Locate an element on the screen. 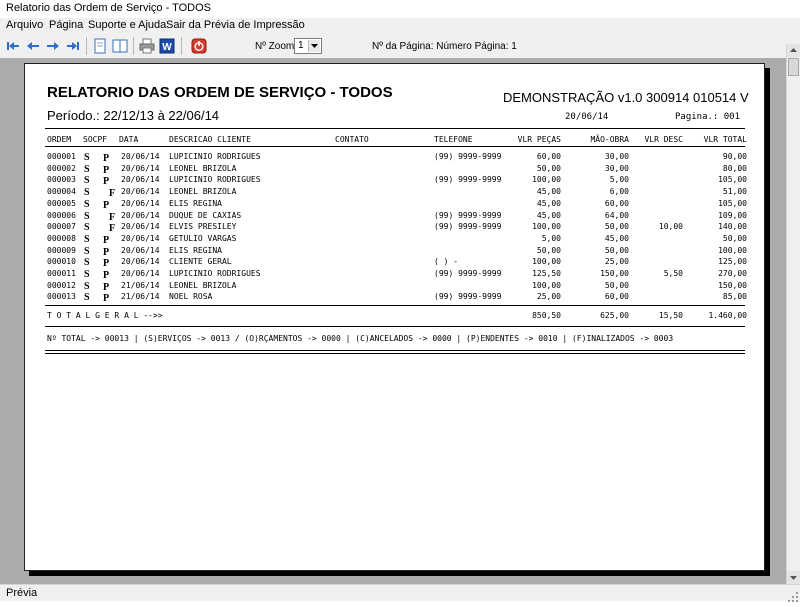 This screenshot has height=607, width=800. scroll-down-icon is located at coordinates (793, 577).